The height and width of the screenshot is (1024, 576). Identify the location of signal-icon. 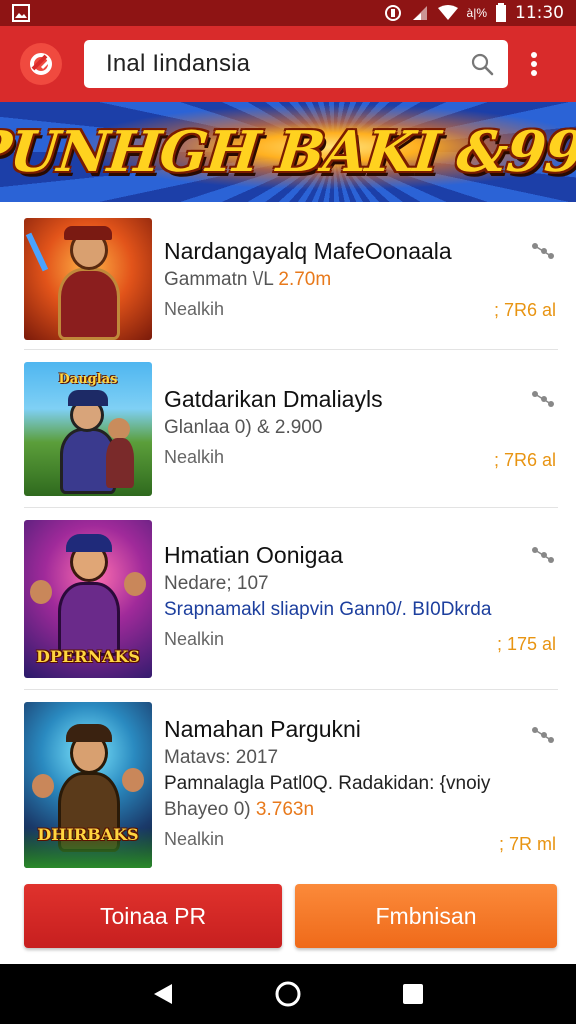
(420, 13).